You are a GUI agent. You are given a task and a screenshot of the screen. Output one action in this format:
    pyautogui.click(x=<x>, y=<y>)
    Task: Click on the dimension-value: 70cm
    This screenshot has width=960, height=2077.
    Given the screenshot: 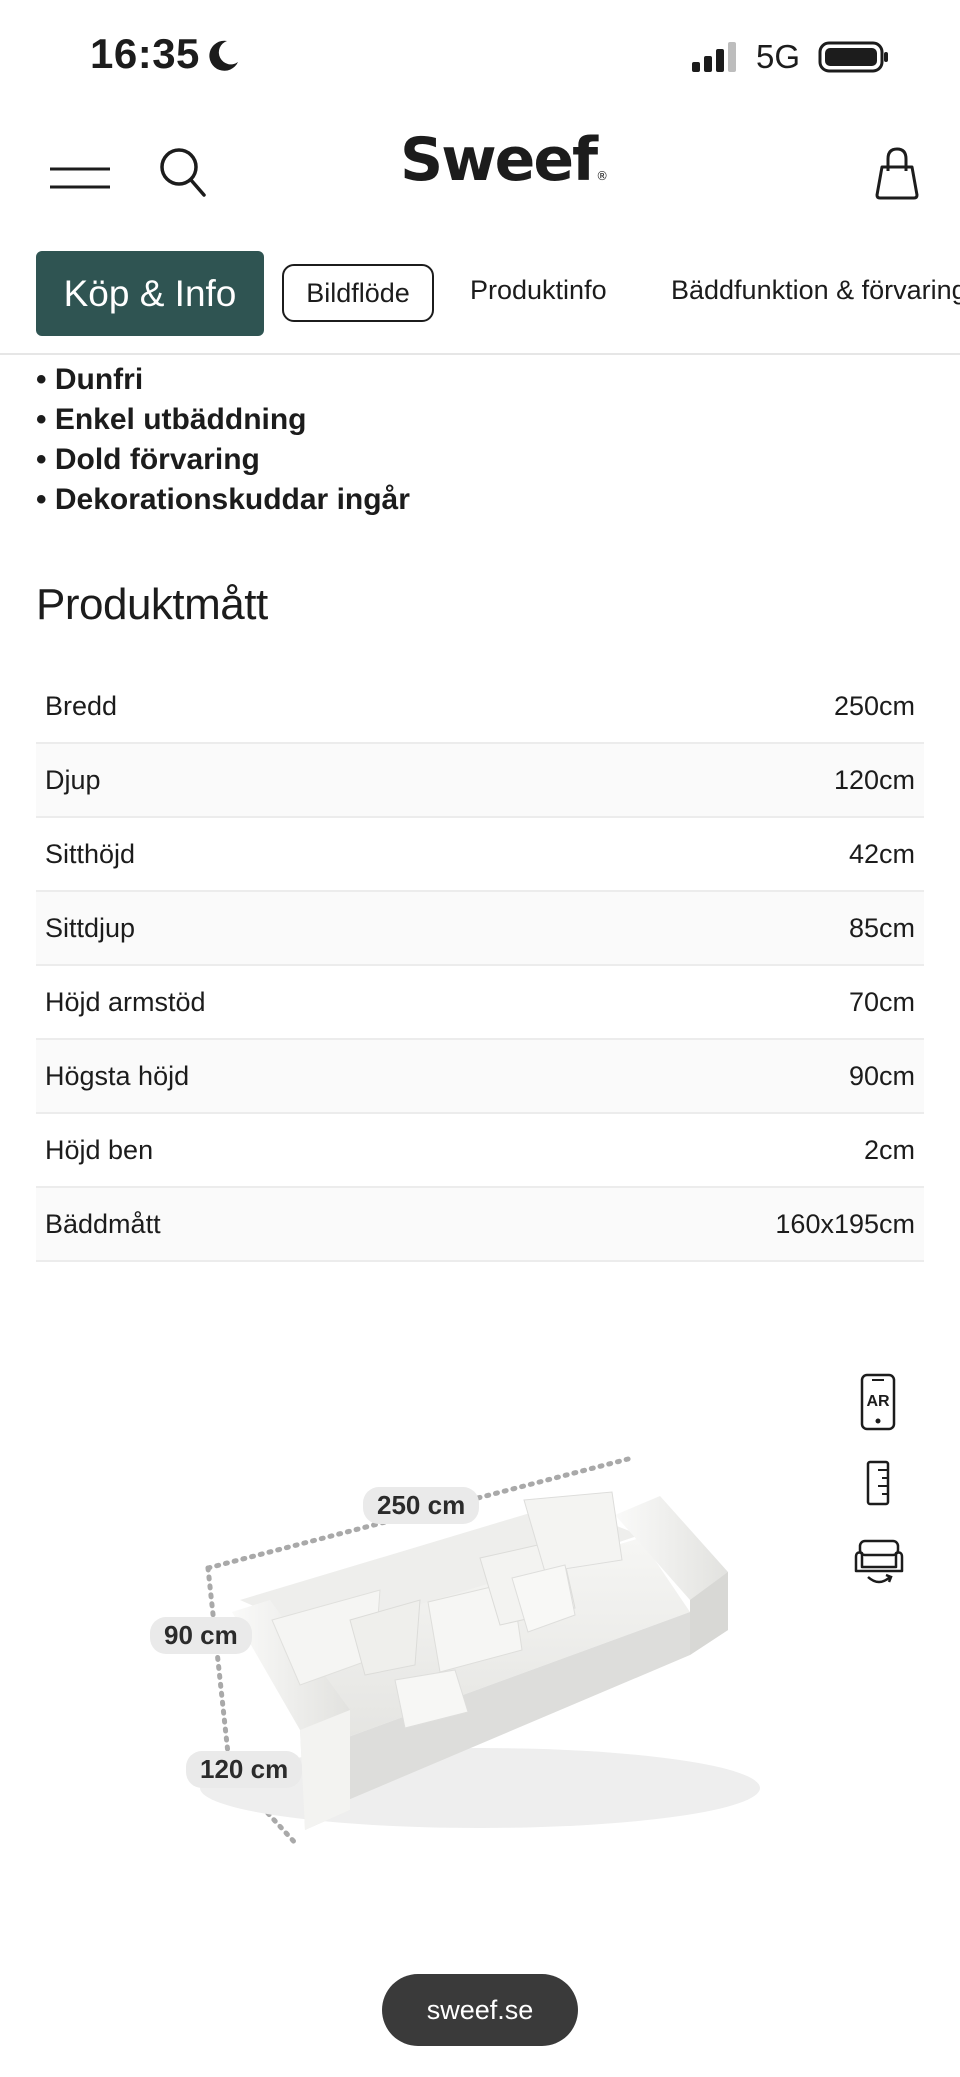 What is the action you would take?
    pyautogui.click(x=881, y=1001)
    